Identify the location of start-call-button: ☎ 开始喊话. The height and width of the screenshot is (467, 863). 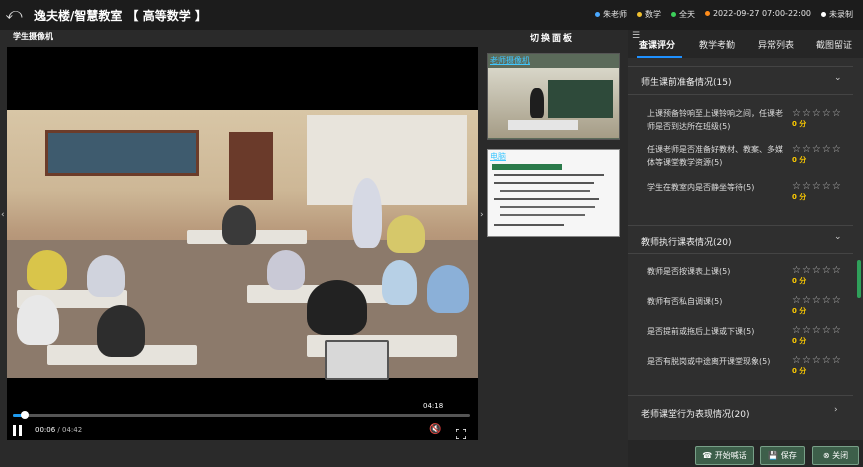
(724, 455).